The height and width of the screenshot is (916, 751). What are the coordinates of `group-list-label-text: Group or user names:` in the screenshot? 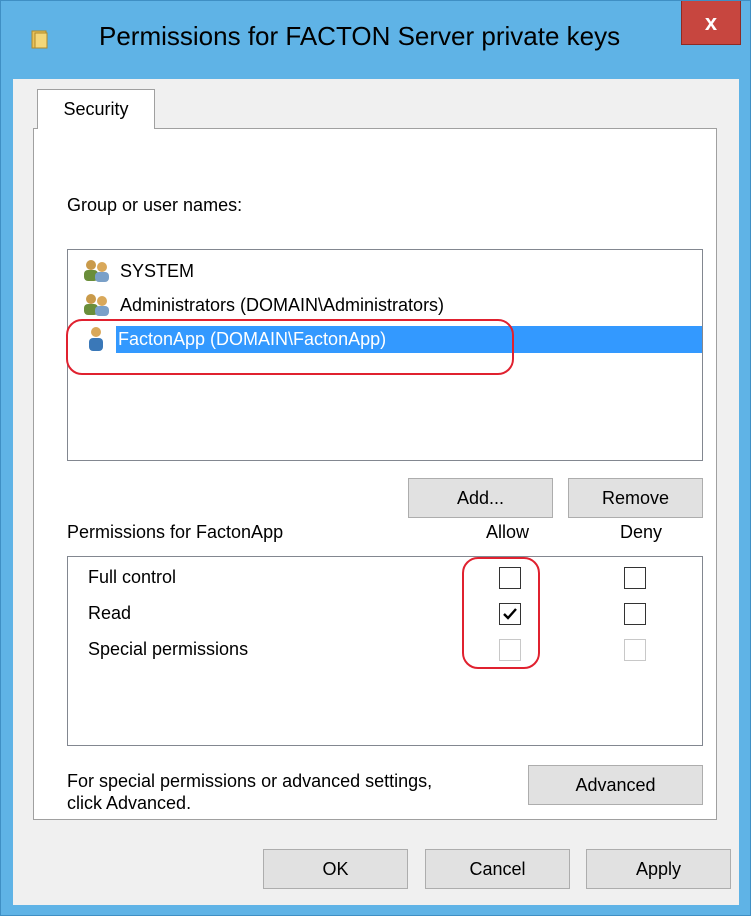 It's located at (155, 205).